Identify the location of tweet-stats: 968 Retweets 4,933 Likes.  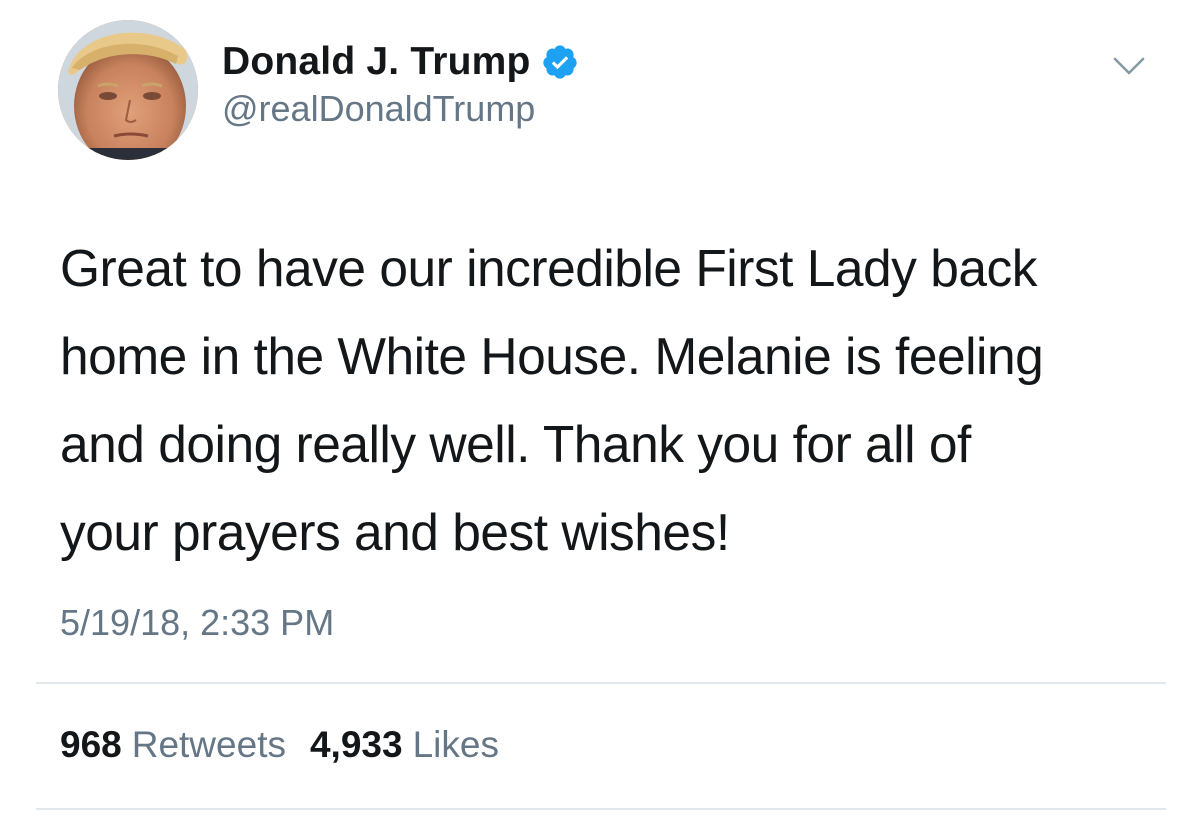
(291, 745).